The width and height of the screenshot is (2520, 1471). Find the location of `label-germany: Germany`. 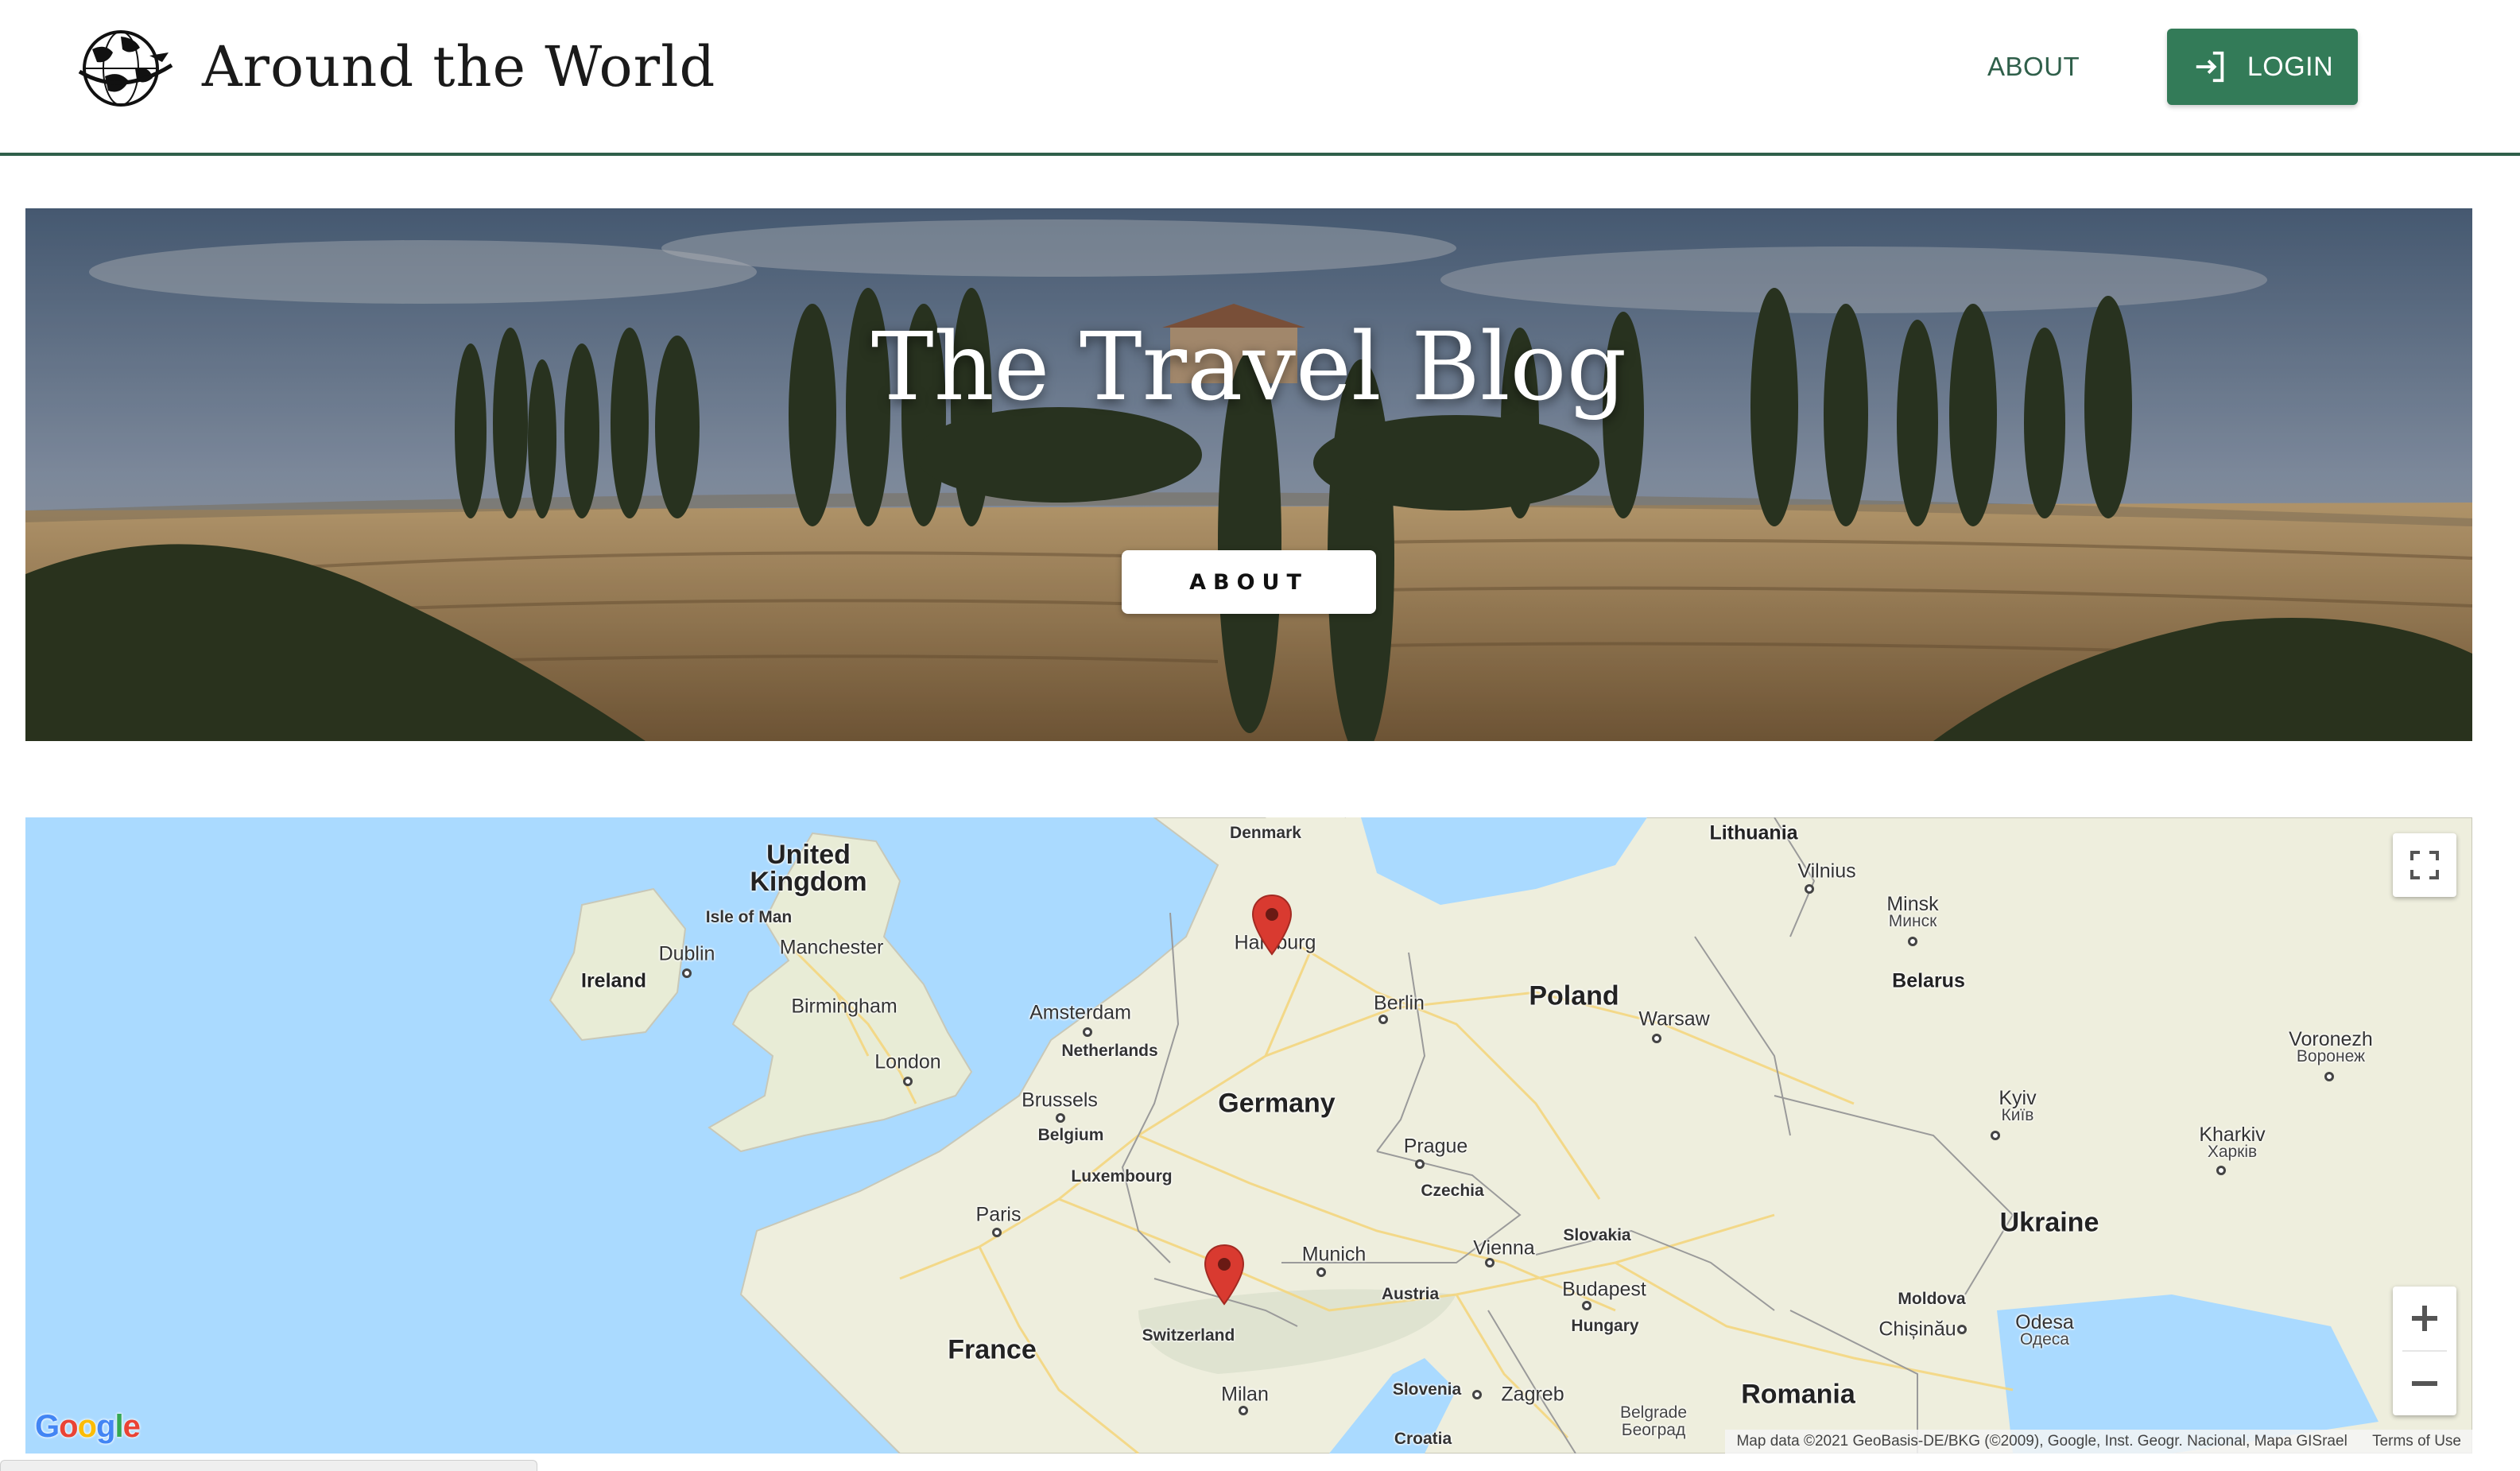

label-germany: Germany is located at coordinates (1277, 1103).